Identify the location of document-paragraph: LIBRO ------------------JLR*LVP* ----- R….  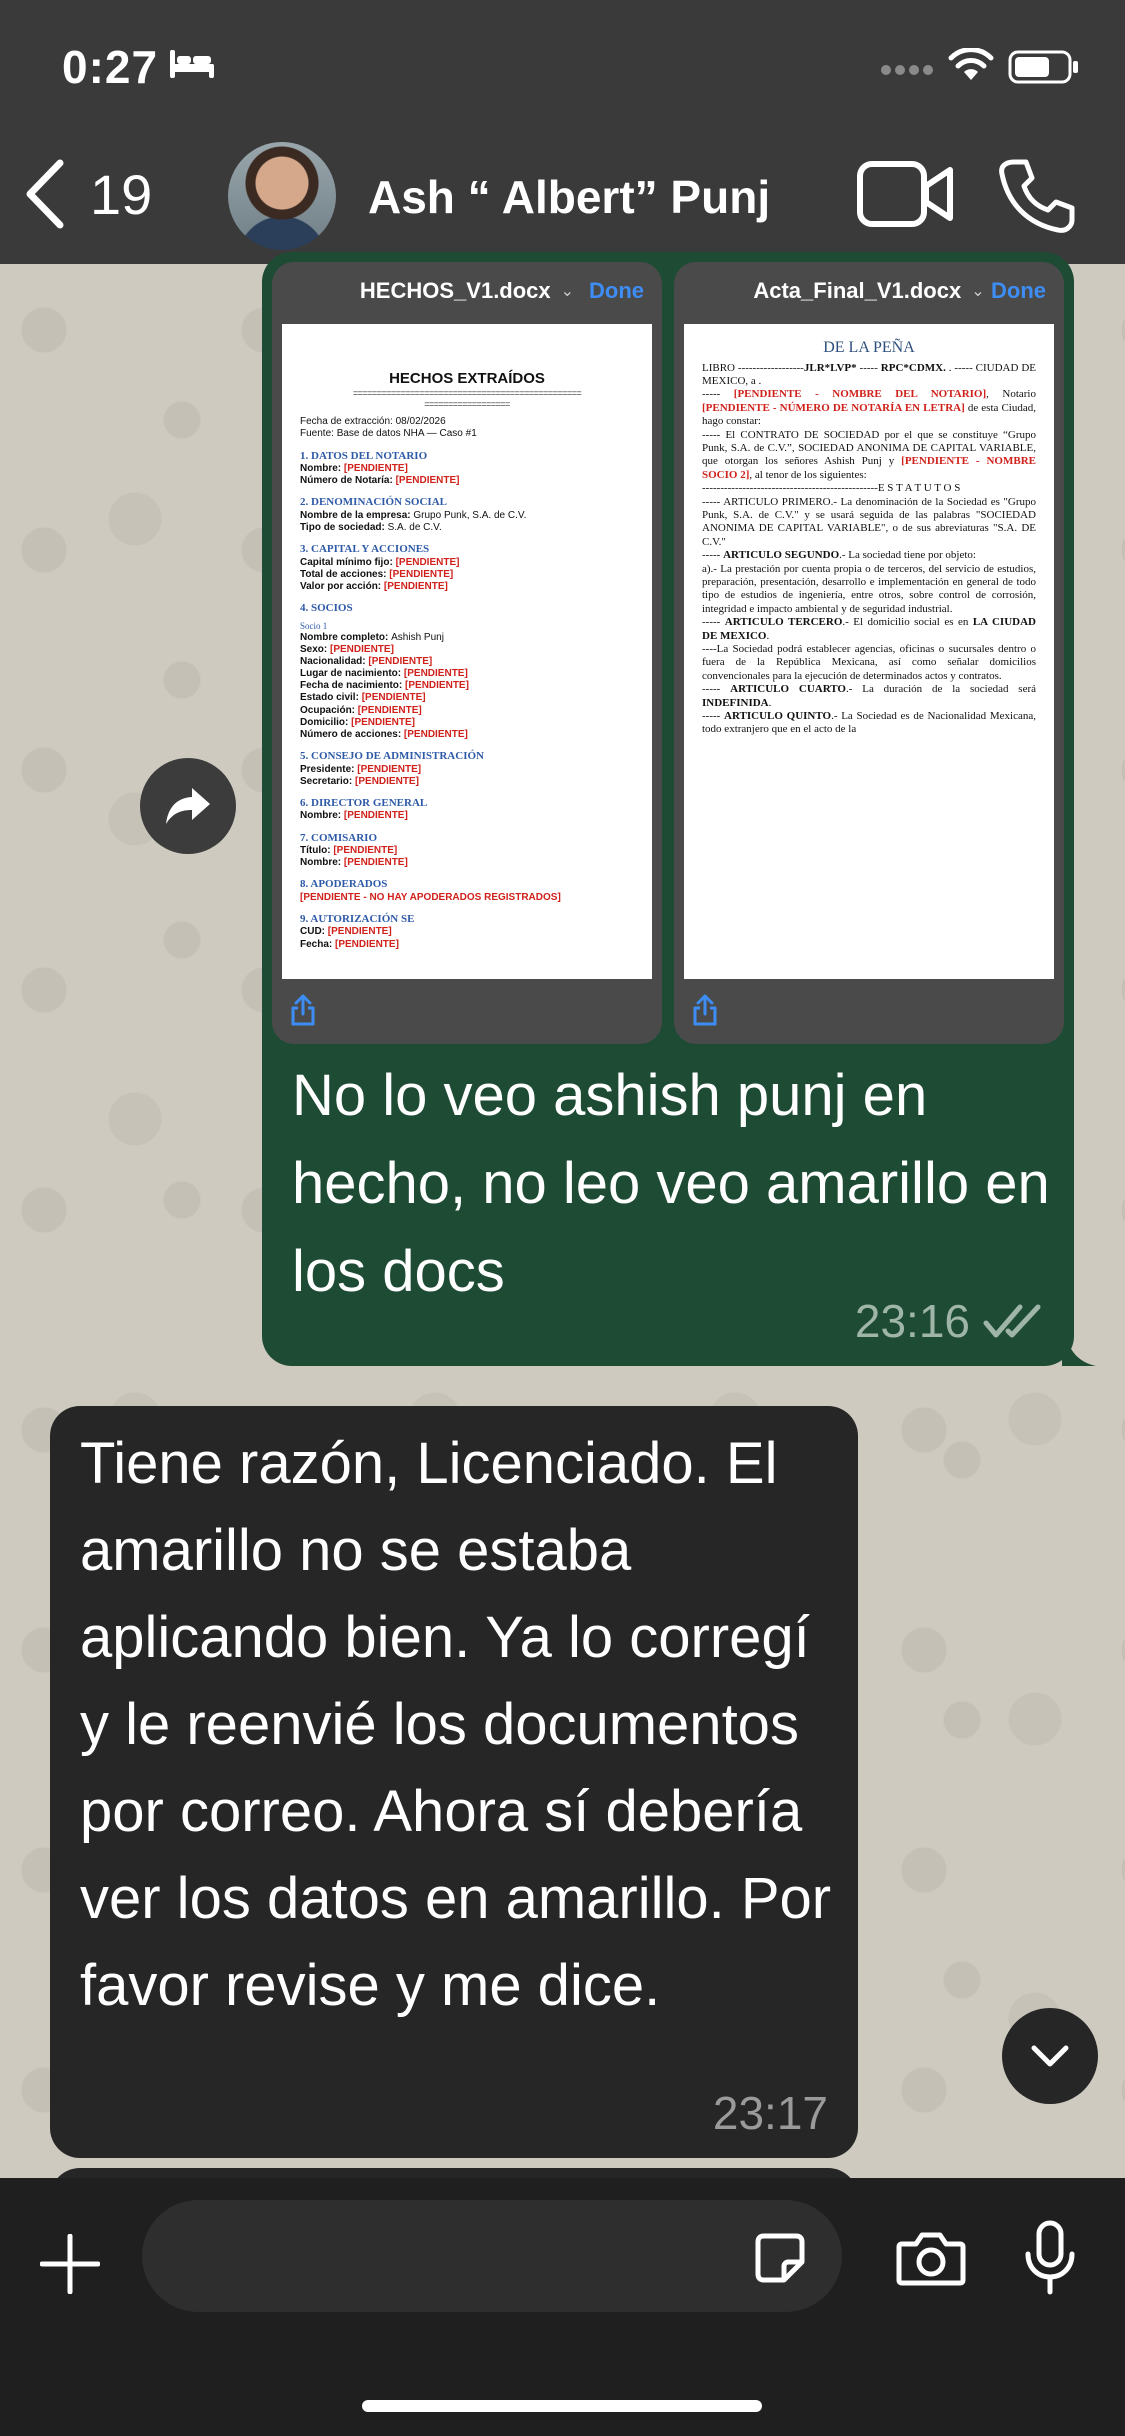
(869, 374).